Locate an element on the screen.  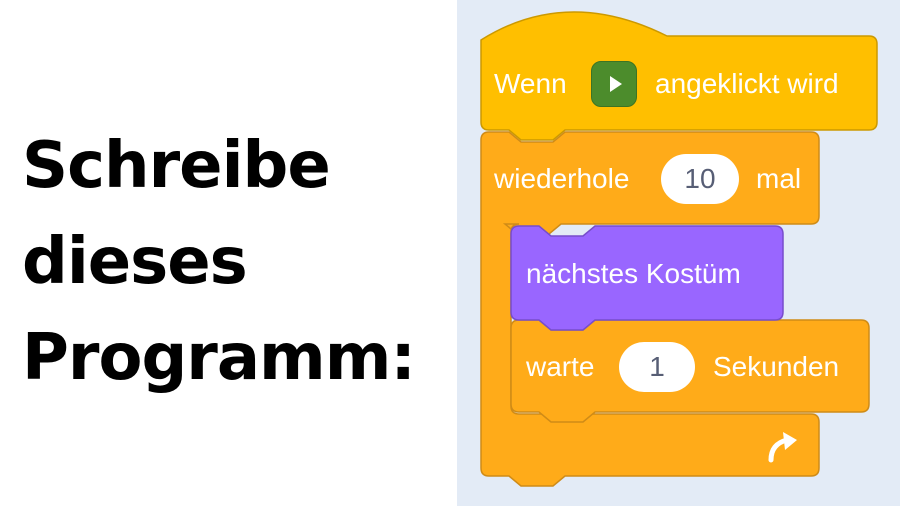
wait-label: warte is located at coordinates (560, 366).